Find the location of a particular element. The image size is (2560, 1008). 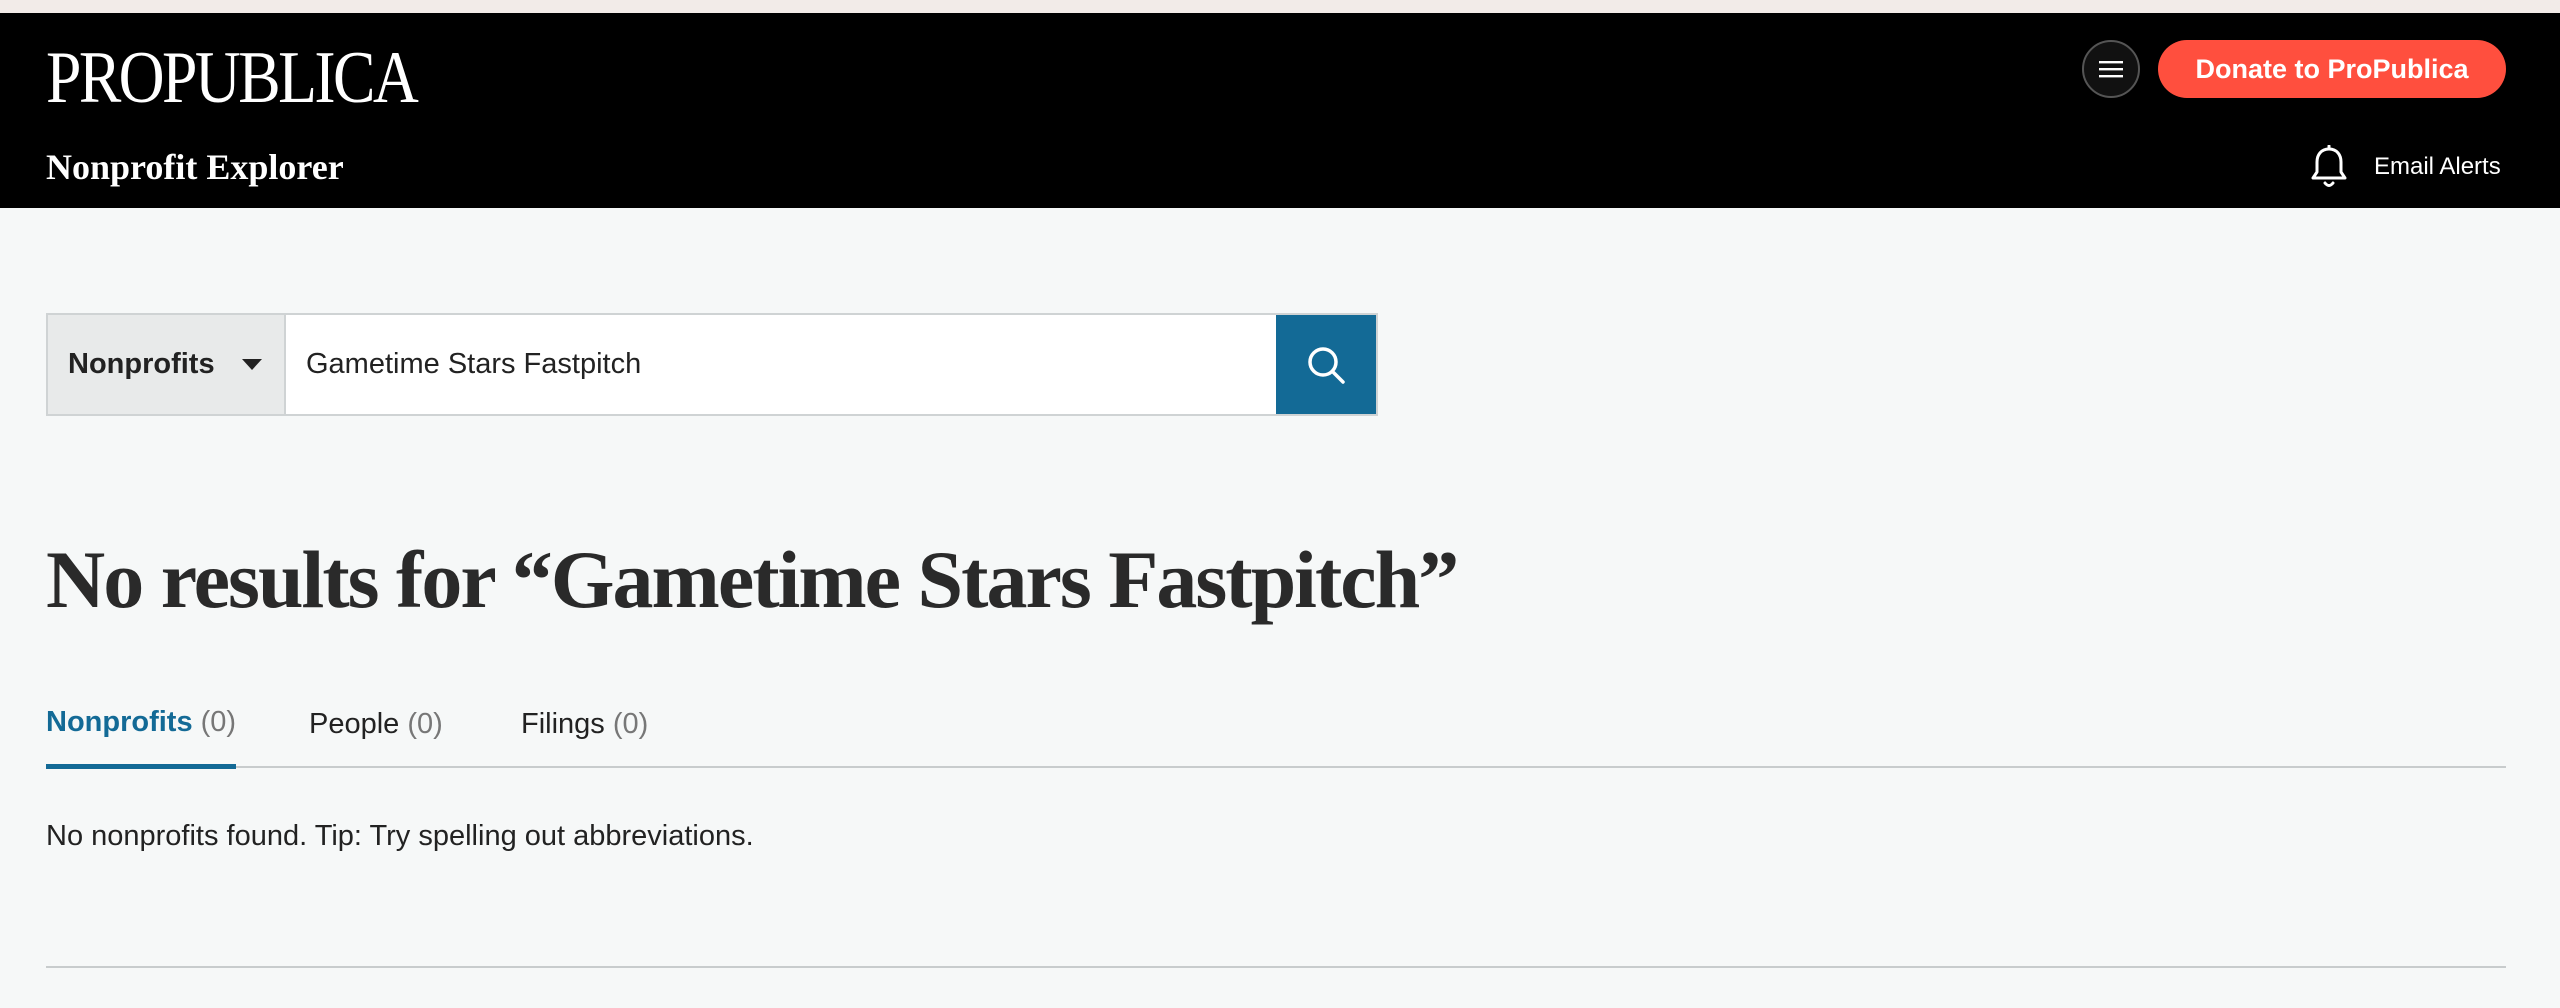

menu-button is located at coordinates (2111, 69).